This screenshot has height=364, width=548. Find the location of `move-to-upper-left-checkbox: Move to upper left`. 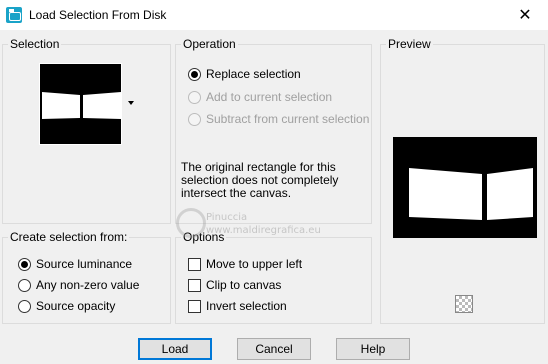

move-to-upper-left-checkbox: Move to upper left is located at coordinates (245, 264).